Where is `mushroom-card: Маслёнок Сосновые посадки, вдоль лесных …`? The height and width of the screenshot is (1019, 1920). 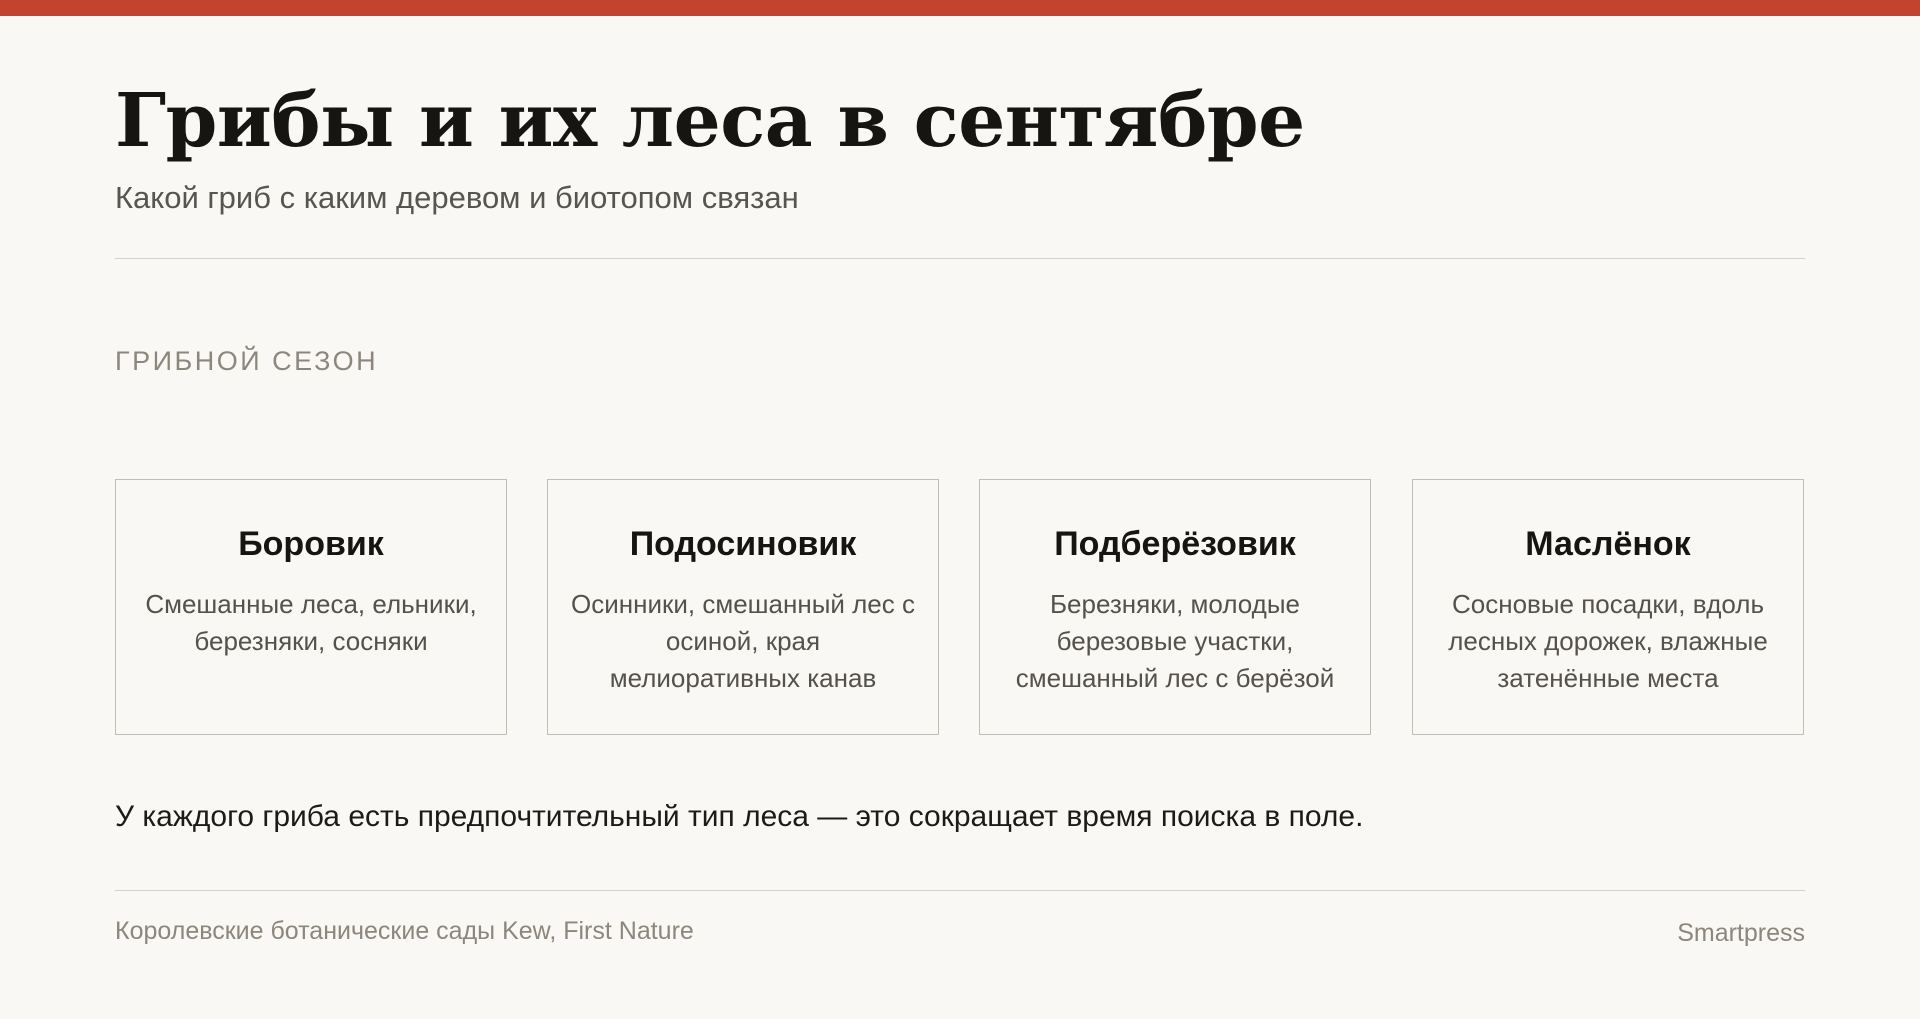
mushroom-card: Маслёнок Сосновые посадки, вдоль лесных … is located at coordinates (1608, 607).